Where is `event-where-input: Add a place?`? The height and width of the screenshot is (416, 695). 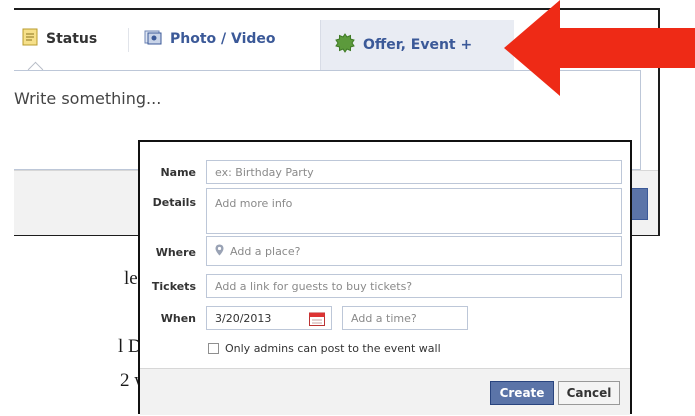 event-where-input: Add a place? is located at coordinates (414, 251).